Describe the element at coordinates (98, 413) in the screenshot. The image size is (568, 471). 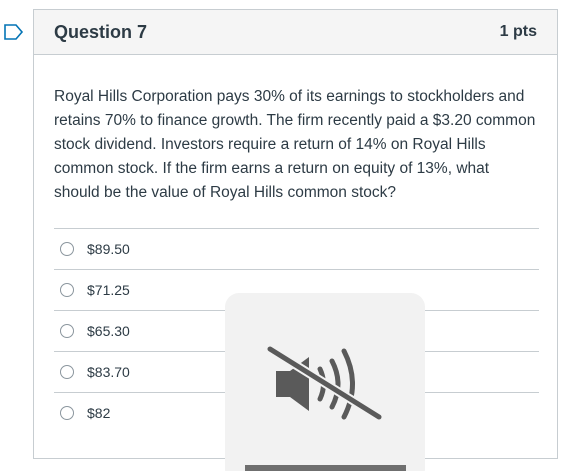
I see `answer-label: $82` at that location.